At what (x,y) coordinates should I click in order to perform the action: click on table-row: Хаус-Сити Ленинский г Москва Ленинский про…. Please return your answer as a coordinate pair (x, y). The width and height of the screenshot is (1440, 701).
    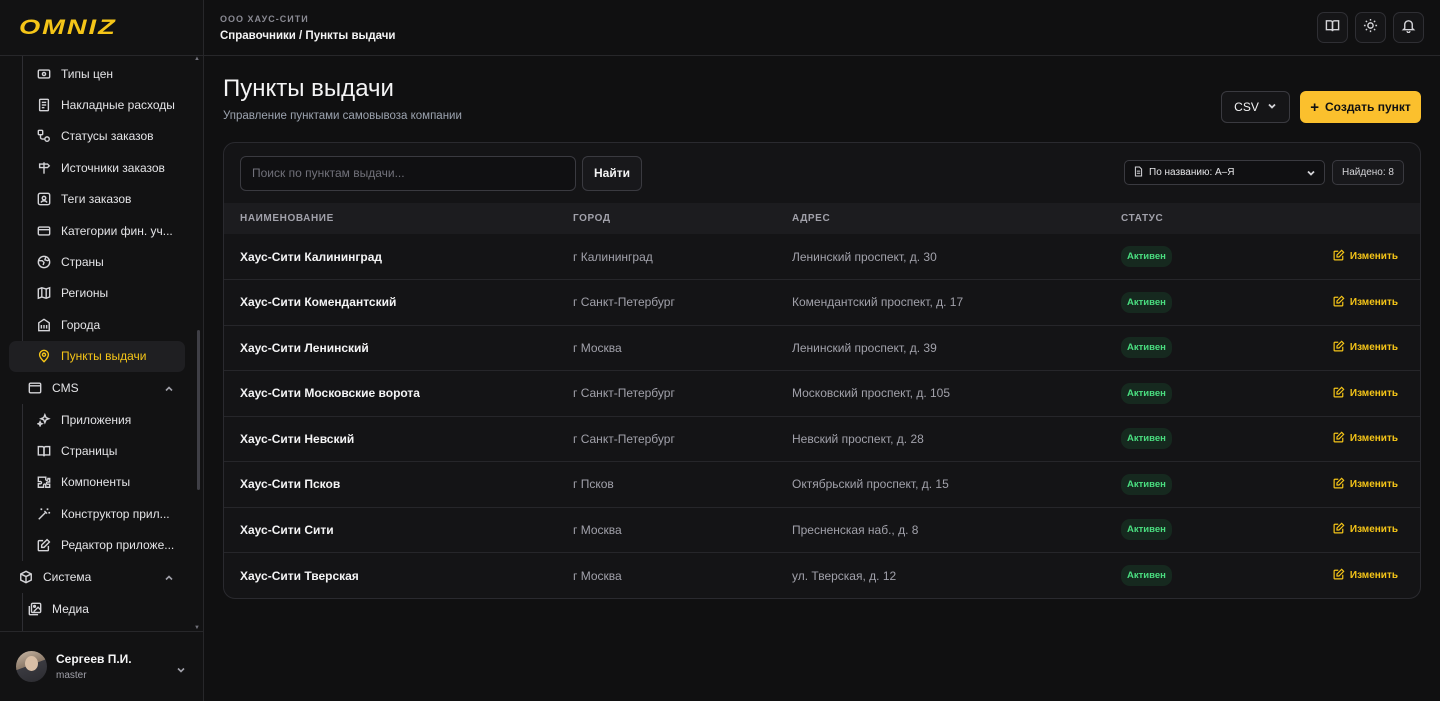
    Looking at the image, I should click on (822, 348).